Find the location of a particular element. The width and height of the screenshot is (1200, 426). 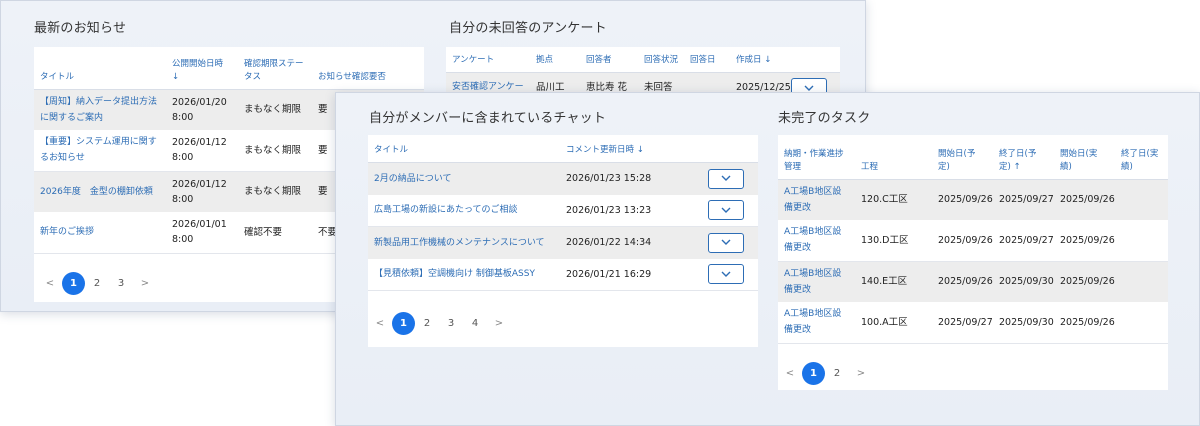

news-status: 確認不要 is located at coordinates (275, 233).